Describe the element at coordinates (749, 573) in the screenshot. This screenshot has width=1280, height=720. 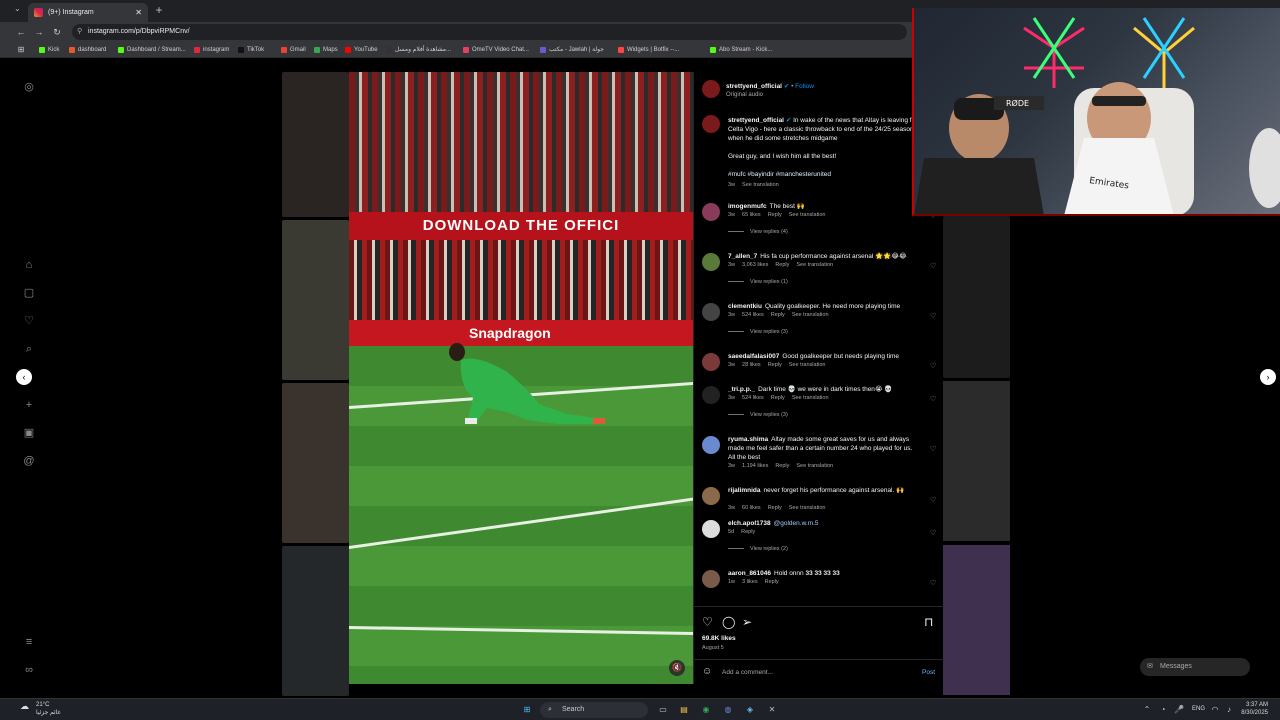
I see `comment-username: aaron_861046` at that location.